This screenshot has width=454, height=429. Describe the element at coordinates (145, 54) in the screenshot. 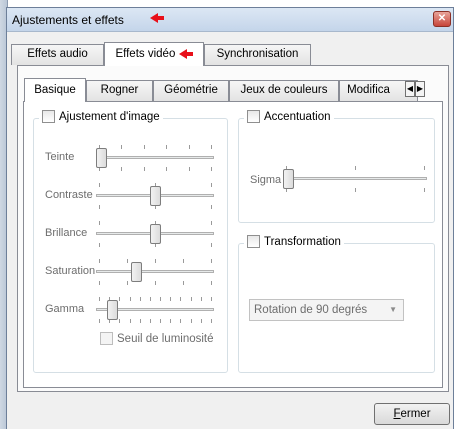

I see `tab-label: Effets vidéo` at that location.